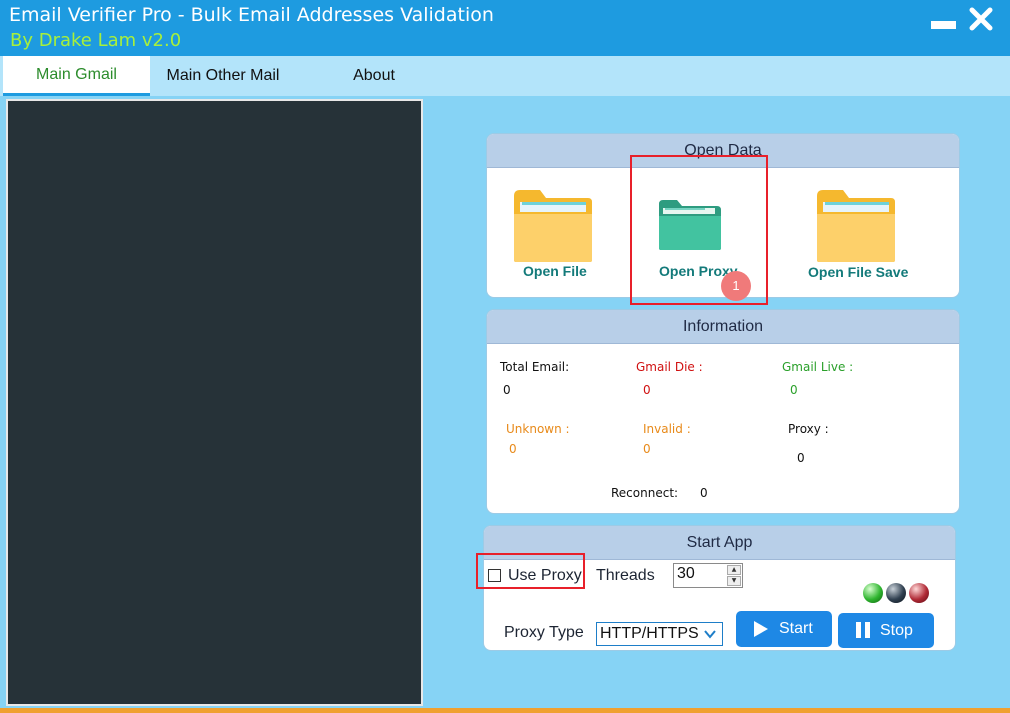 This screenshot has height=713, width=1010. Describe the element at coordinates (553, 226) in the screenshot. I see `folder-icon` at that location.